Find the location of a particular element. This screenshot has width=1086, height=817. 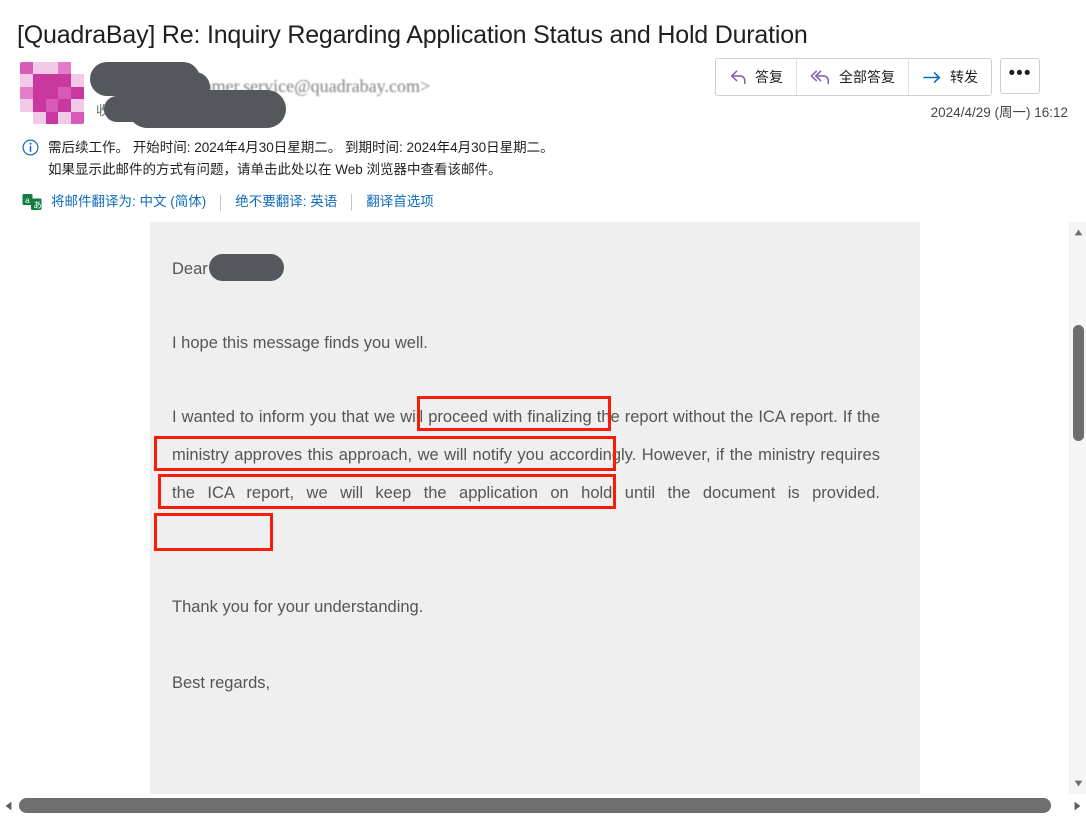

reply-all-button: 全部答复 is located at coordinates (853, 77).